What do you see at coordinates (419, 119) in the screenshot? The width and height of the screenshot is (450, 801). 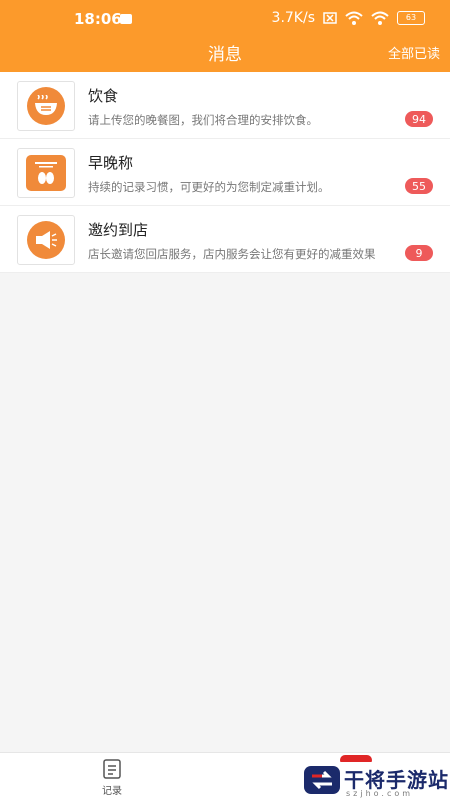 I see `unread-badge: 94` at bounding box center [419, 119].